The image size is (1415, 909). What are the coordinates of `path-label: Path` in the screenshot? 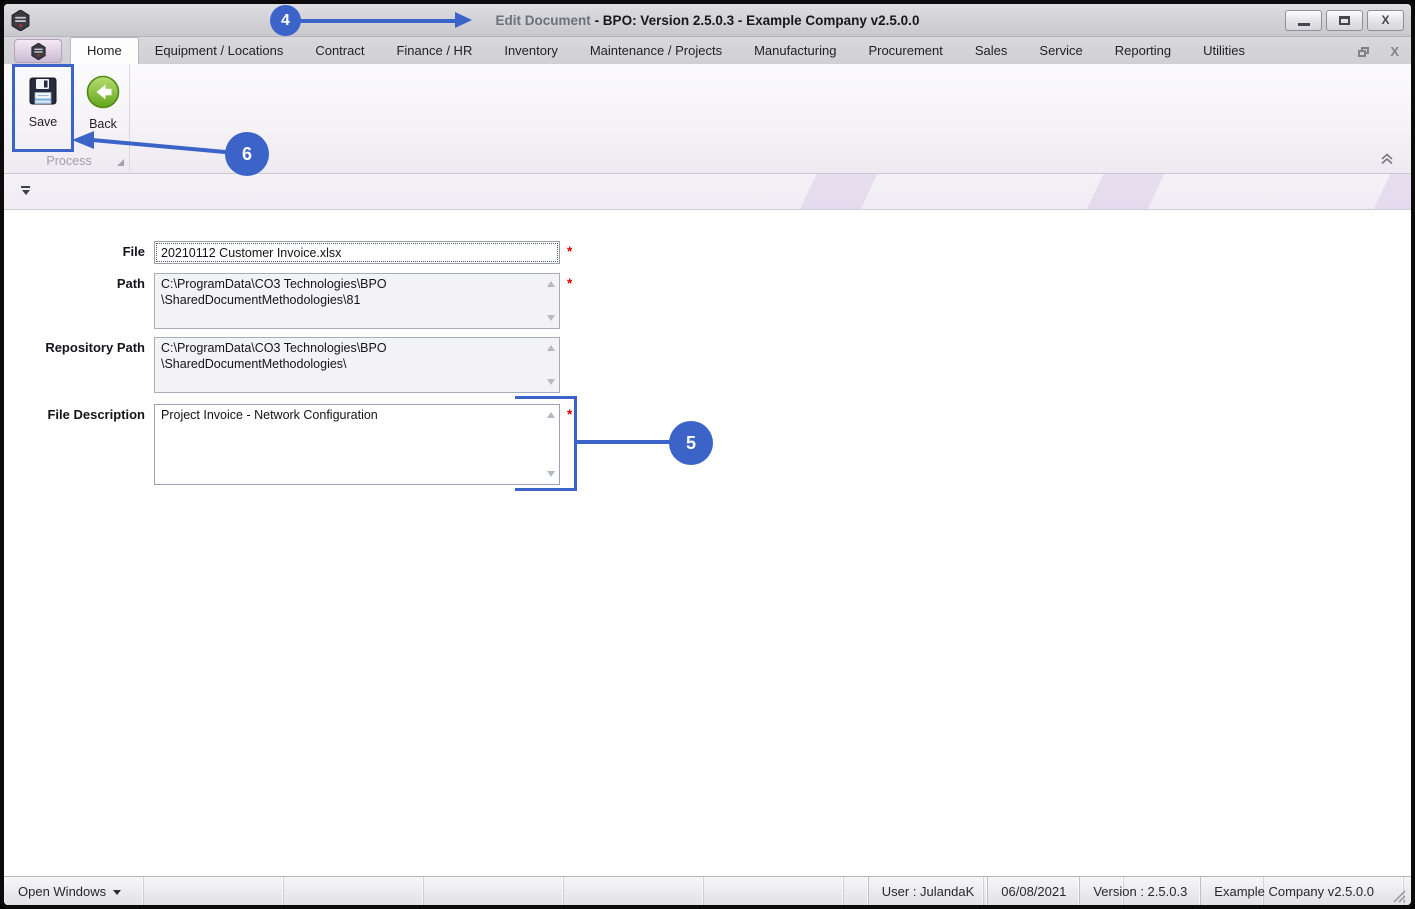 It's located at (130, 283).